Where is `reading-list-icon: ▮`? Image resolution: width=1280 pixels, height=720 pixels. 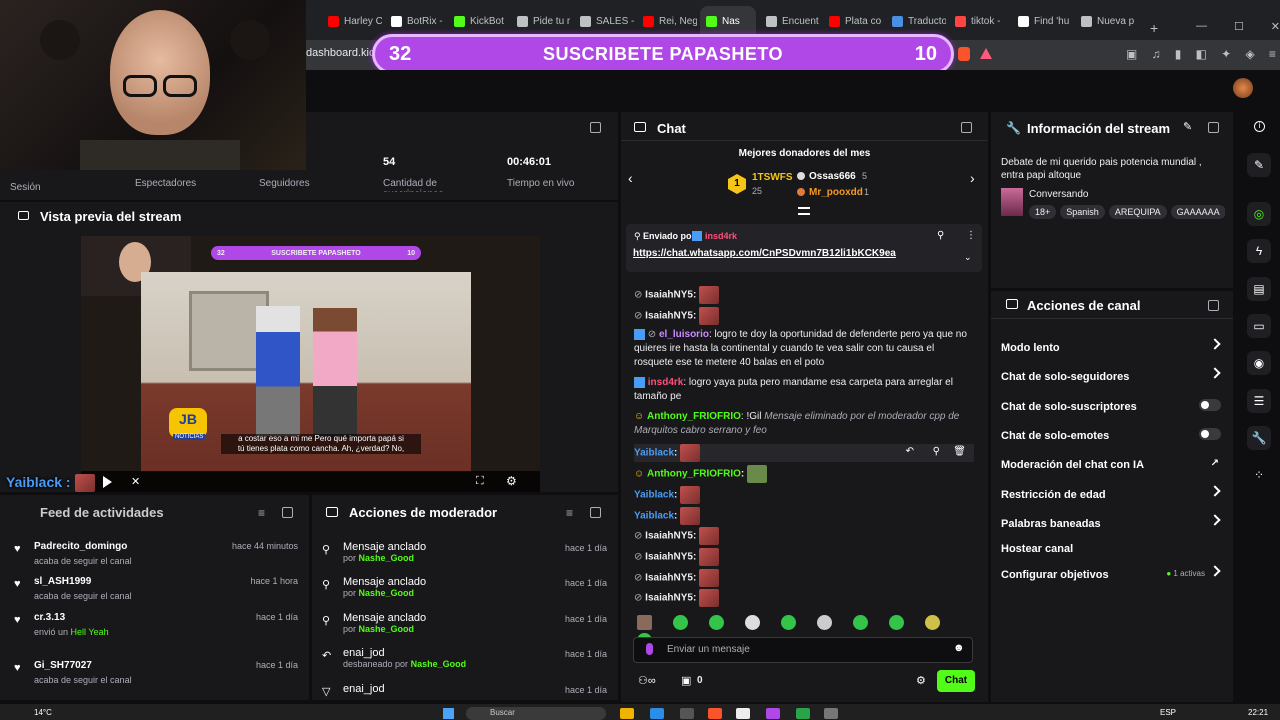 reading-list-icon: ▮ is located at coordinates (1178, 54).